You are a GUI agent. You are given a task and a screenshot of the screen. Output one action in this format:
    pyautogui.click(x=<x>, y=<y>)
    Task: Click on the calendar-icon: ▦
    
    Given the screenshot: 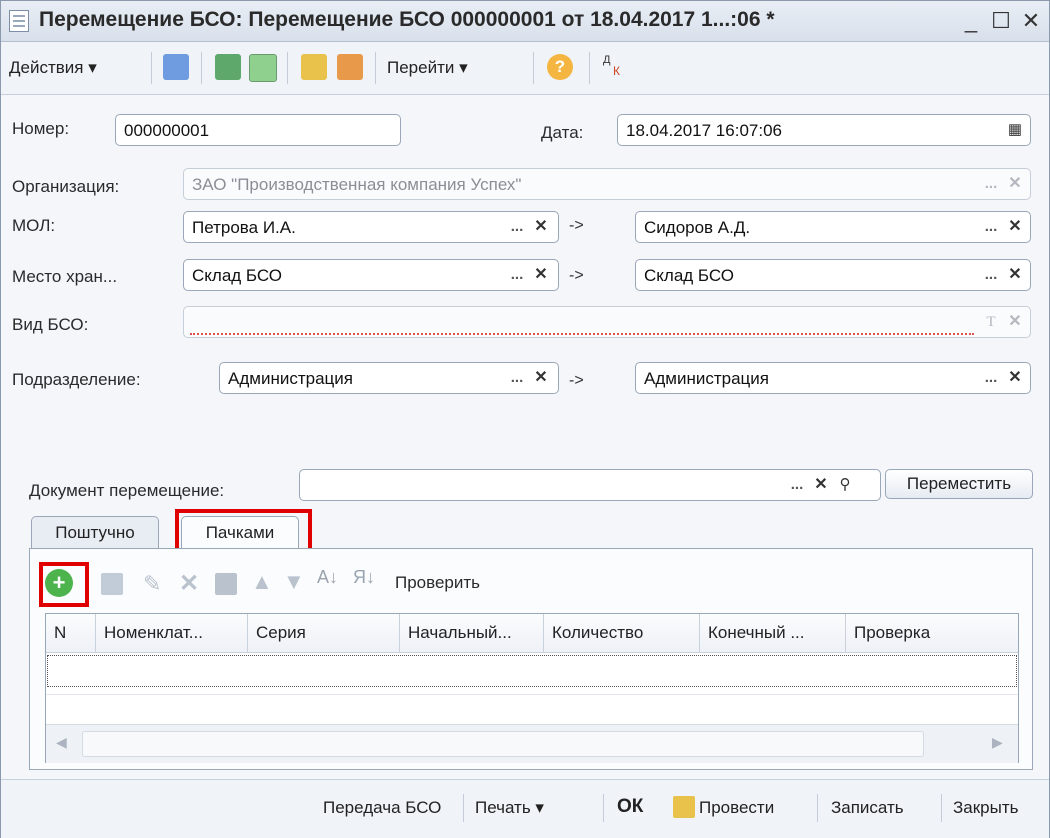 What is the action you would take?
    pyautogui.click(x=1015, y=130)
    